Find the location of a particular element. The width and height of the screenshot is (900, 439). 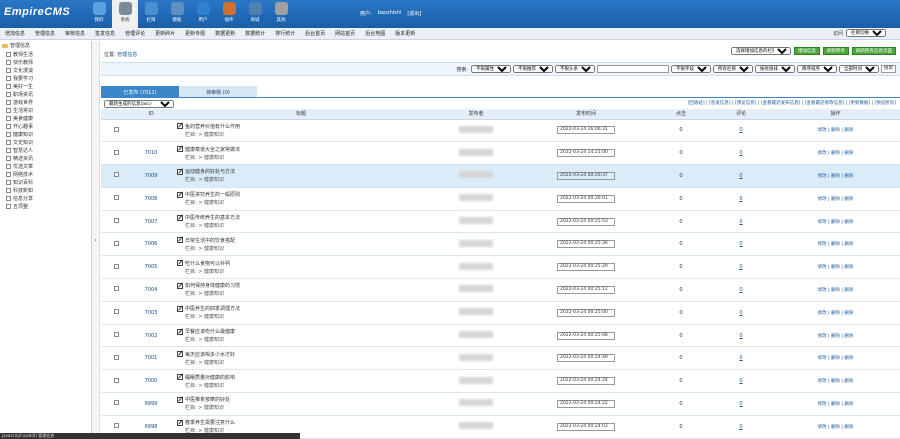

search-attr-select: 不限属性 is located at coordinates (491, 69).